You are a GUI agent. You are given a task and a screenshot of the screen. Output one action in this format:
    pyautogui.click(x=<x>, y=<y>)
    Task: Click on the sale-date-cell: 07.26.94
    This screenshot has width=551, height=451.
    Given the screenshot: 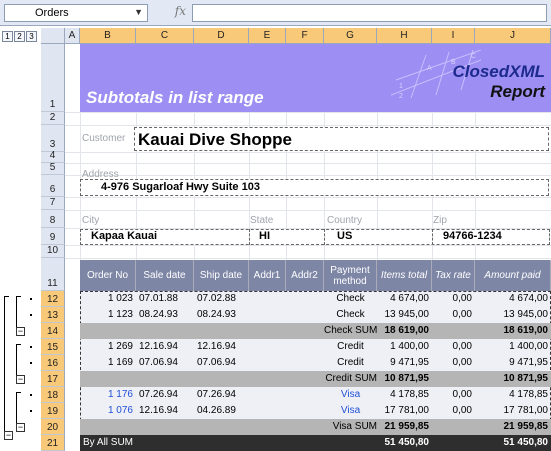 What is the action you would take?
    pyautogui.click(x=158, y=394)
    